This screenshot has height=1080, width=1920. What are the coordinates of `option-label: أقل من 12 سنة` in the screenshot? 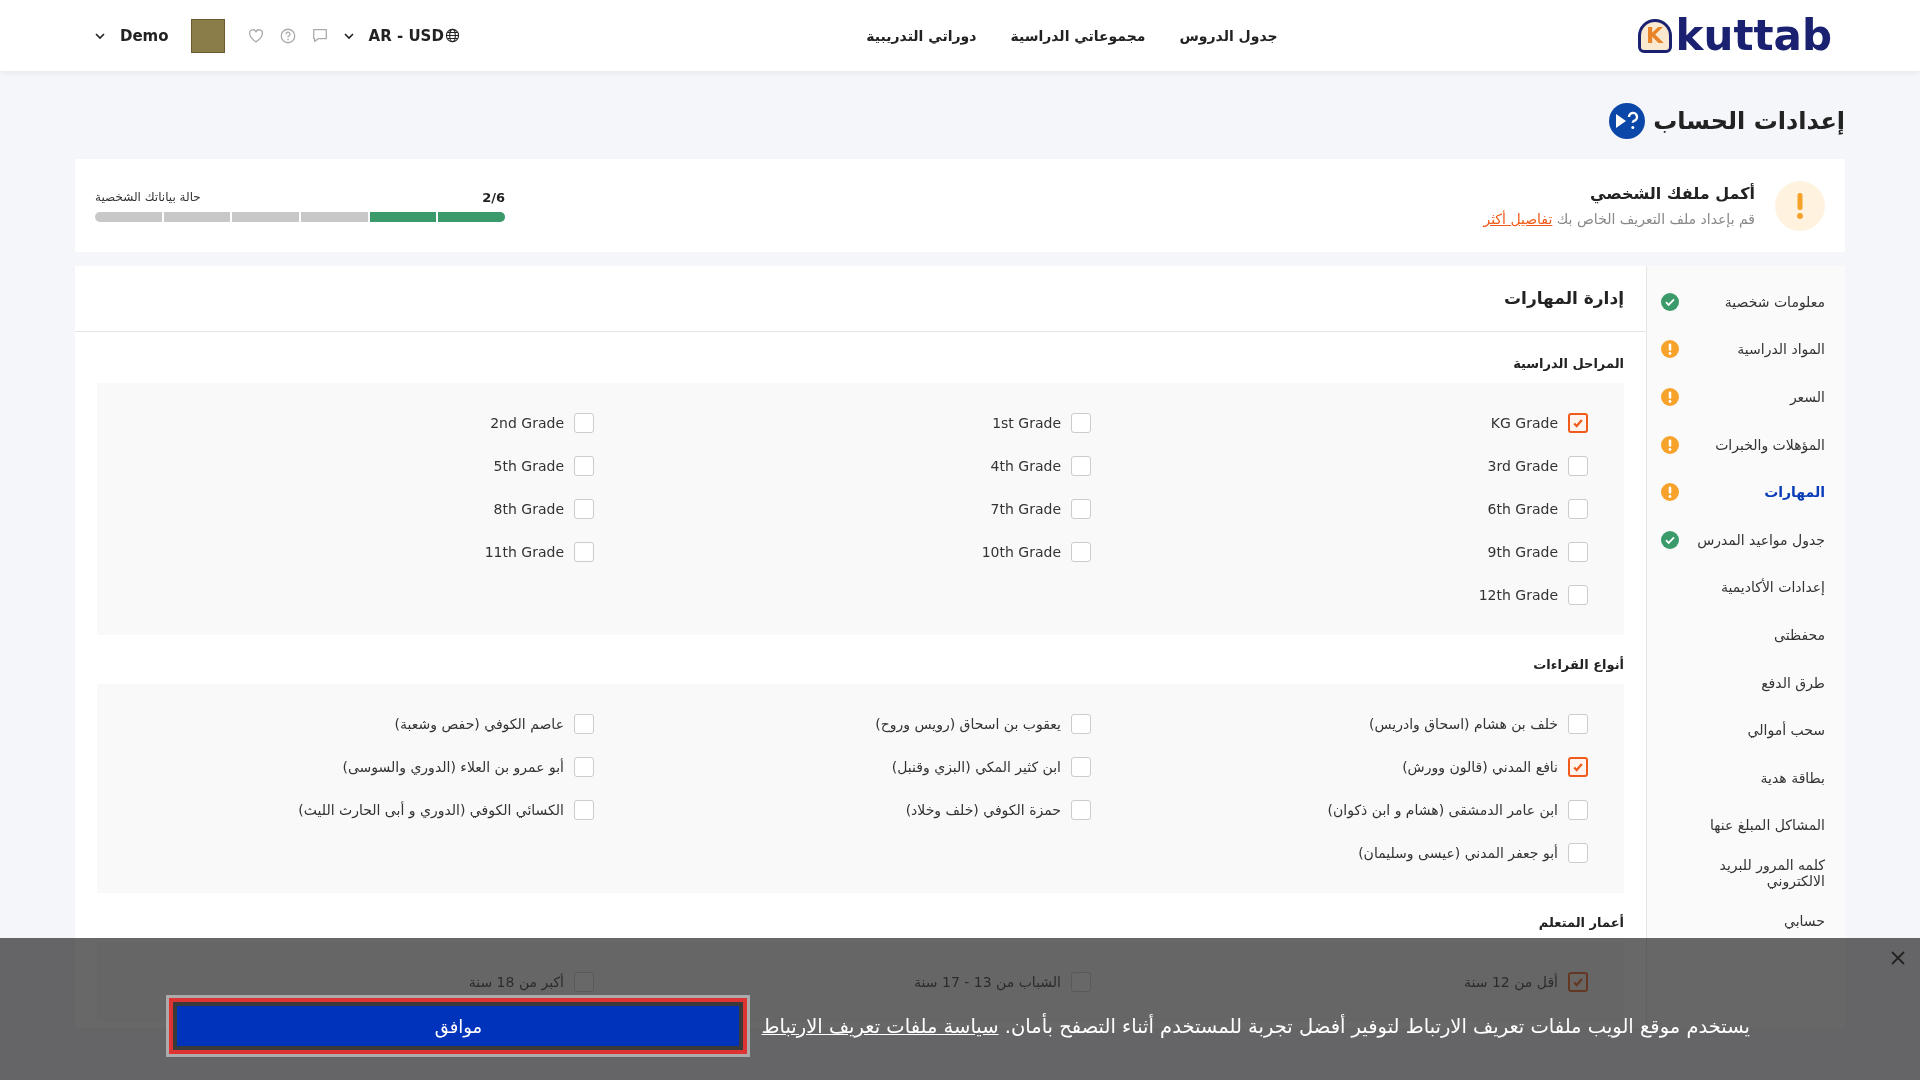 It's located at (1511, 982).